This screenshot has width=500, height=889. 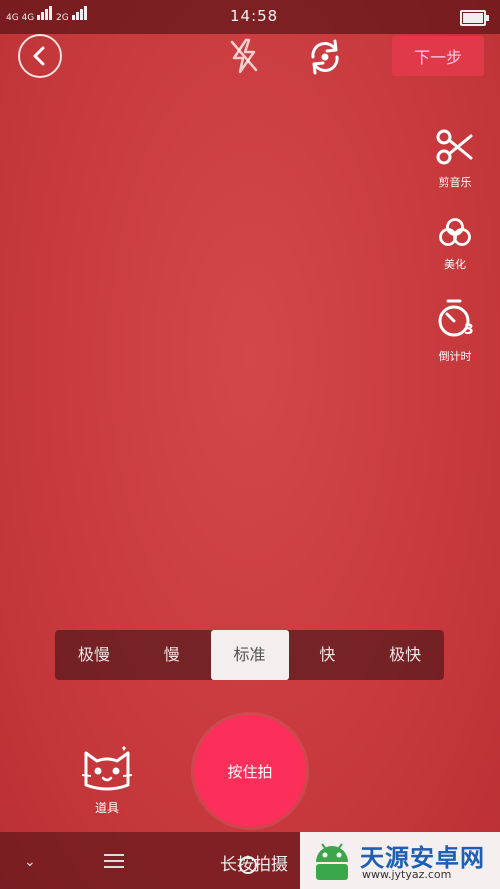 What do you see at coordinates (254, 16) in the screenshot?
I see `status-time: 14:58` at bounding box center [254, 16].